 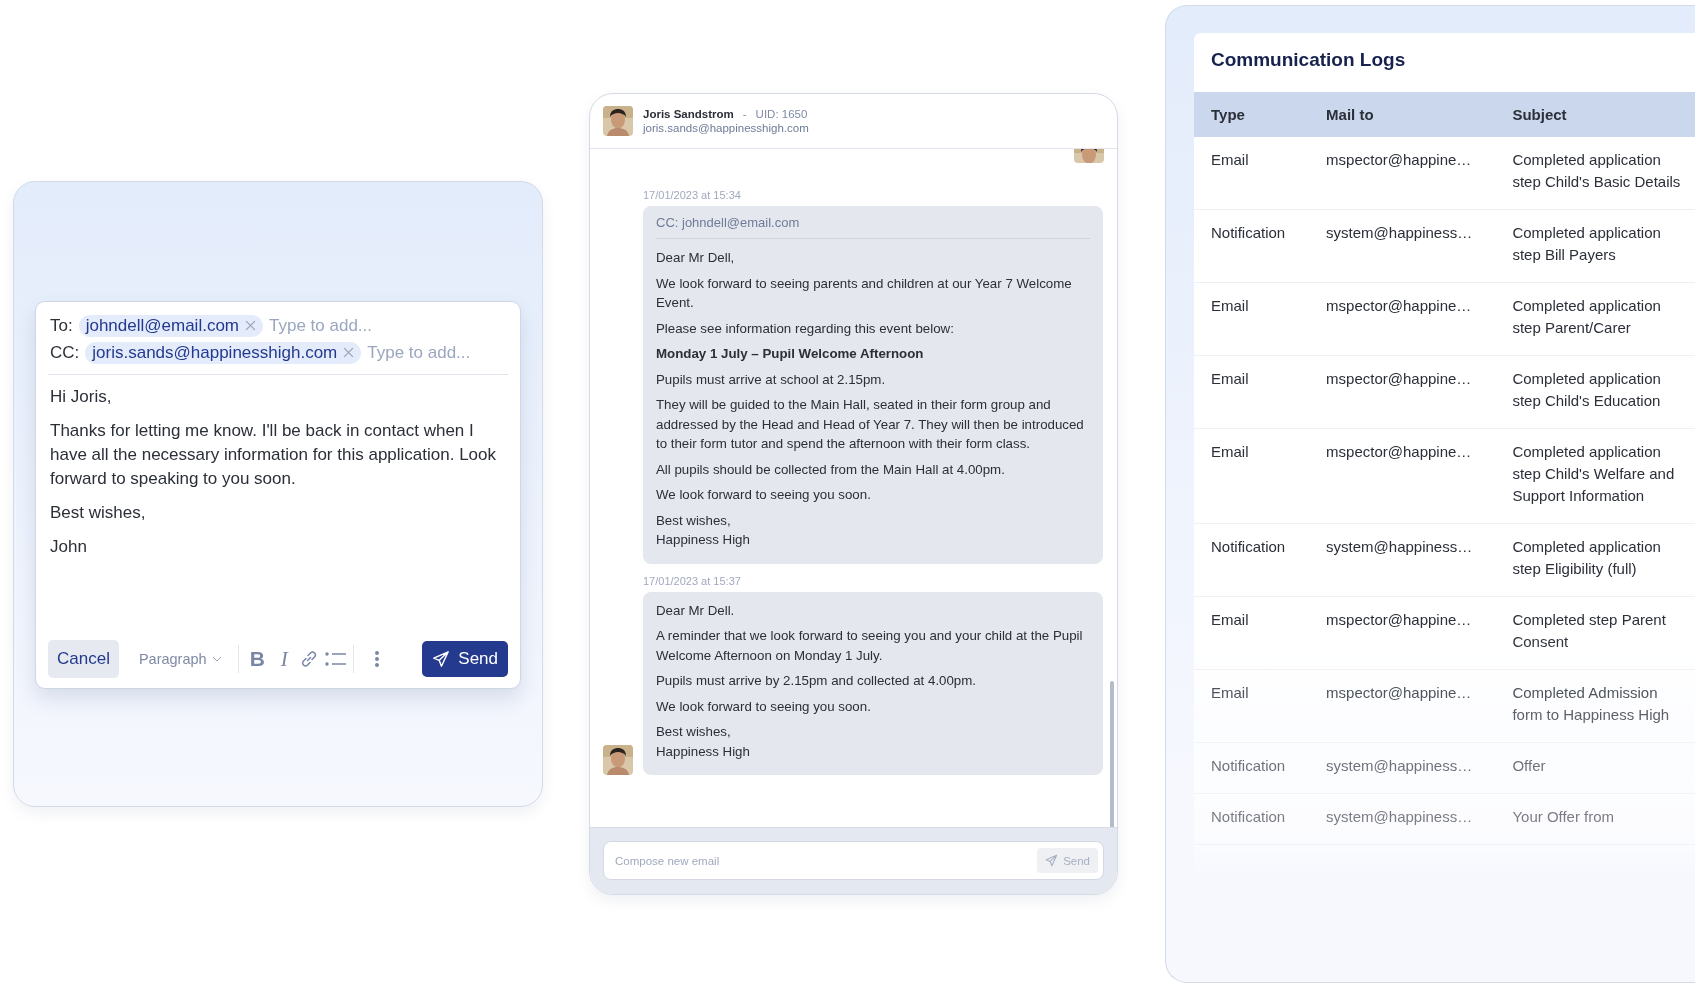 What do you see at coordinates (1595, 476) in the screenshot?
I see `table-cell: Completed application step Child's Welfare and Support Information` at bounding box center [1595, 476].